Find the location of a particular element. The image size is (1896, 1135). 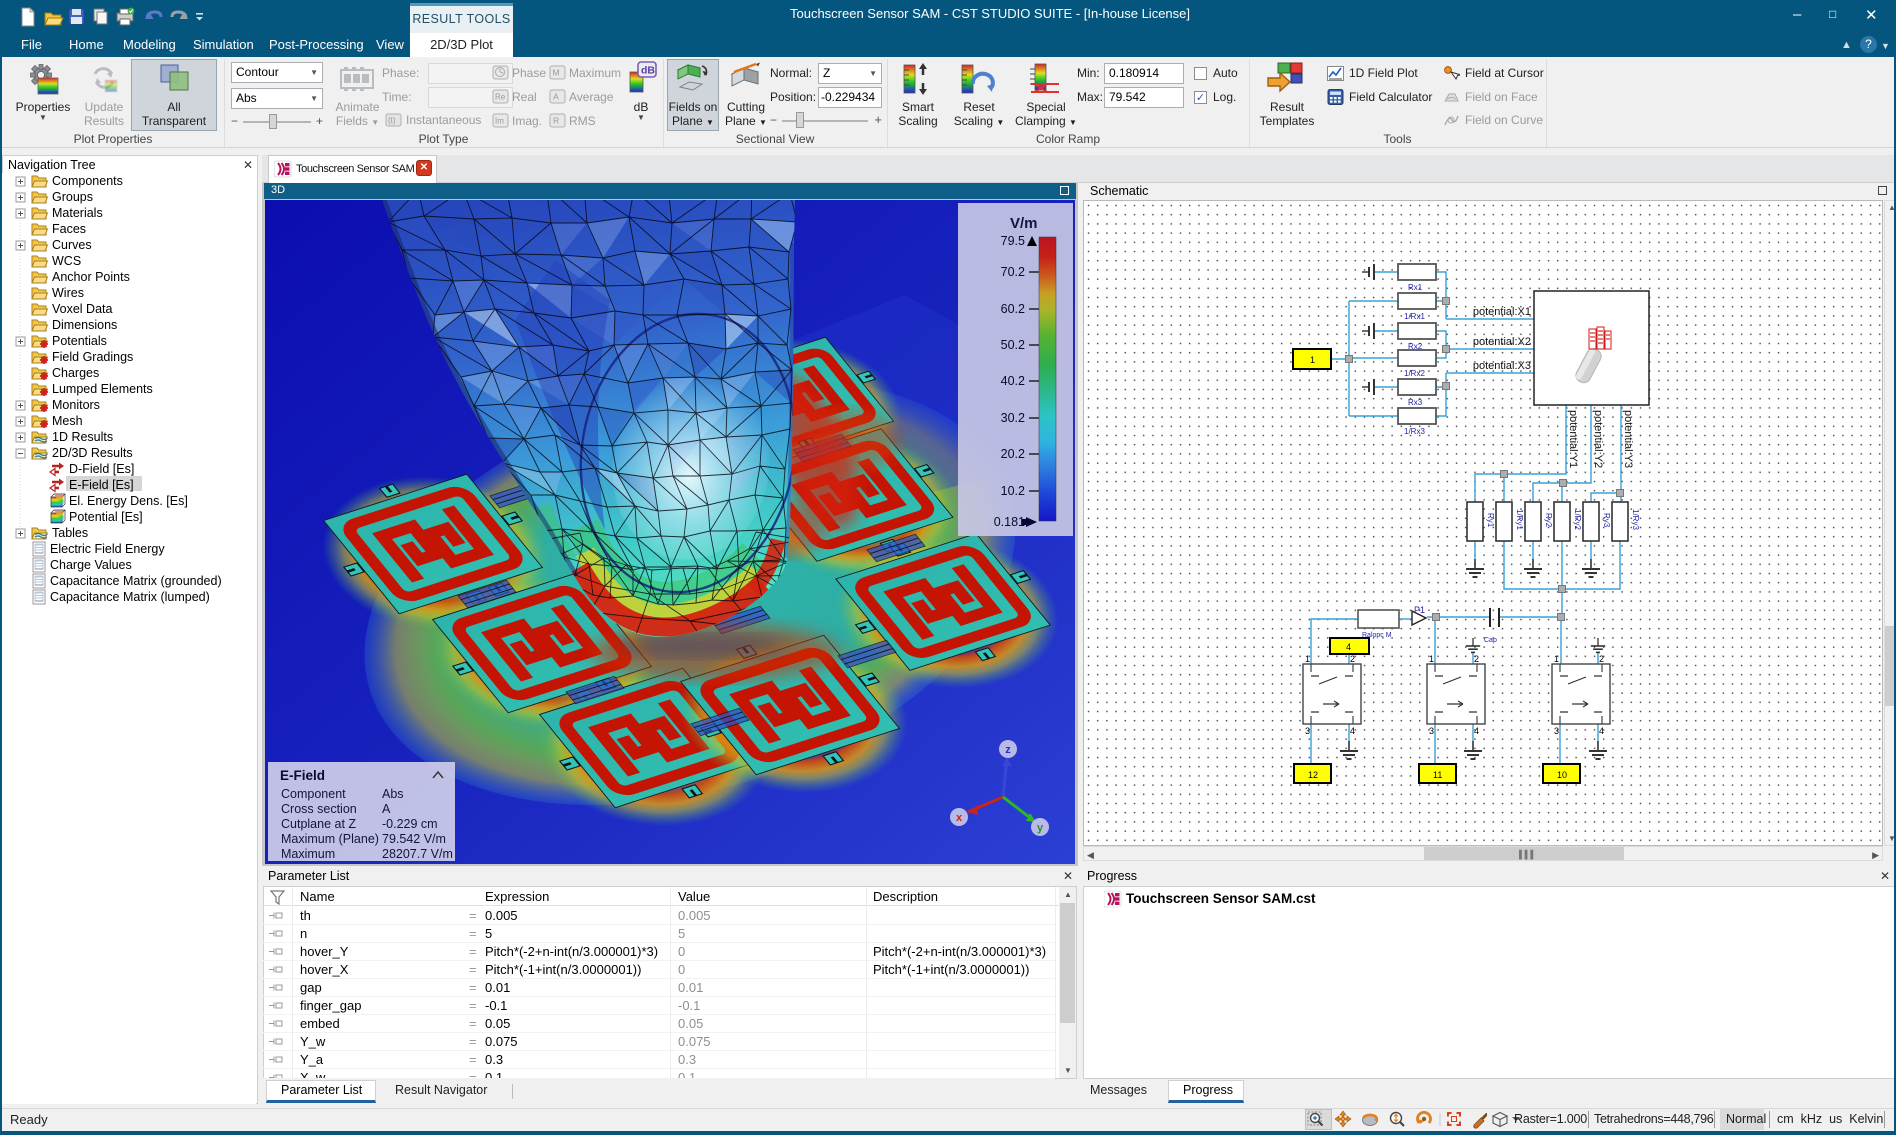

svg-text: potential:Y3 is located at coordinates (1628, 439).